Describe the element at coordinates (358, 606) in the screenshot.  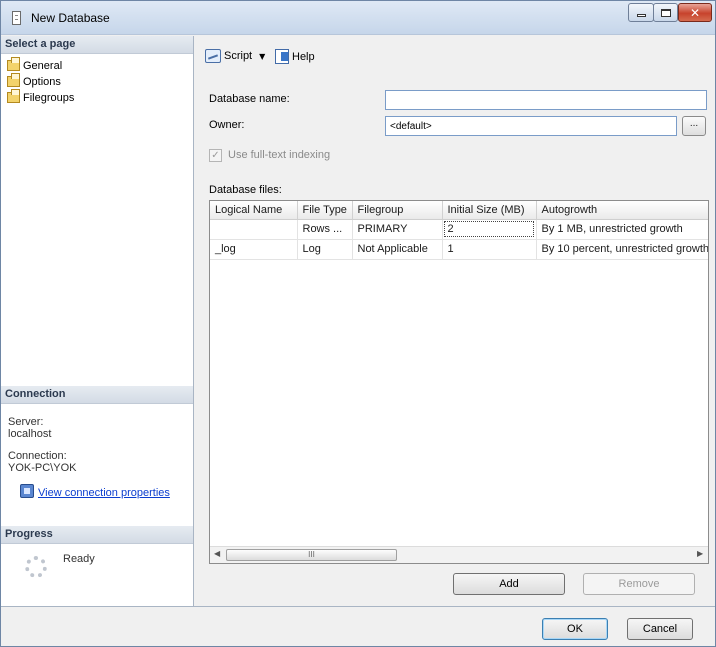
I see `footer-divider` at that location.